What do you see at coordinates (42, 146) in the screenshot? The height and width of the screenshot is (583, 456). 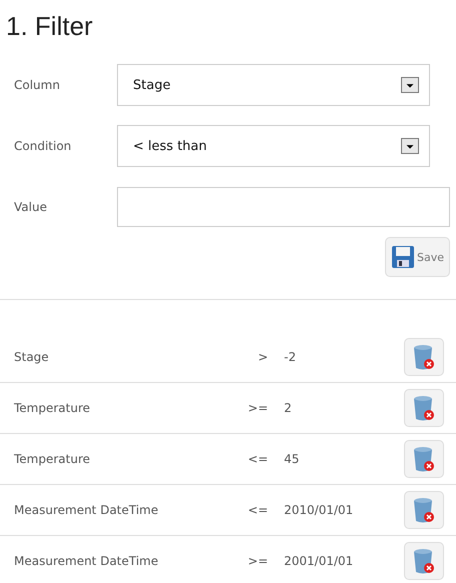 I see `field-label: Condition` at bounding box center [42, 146].